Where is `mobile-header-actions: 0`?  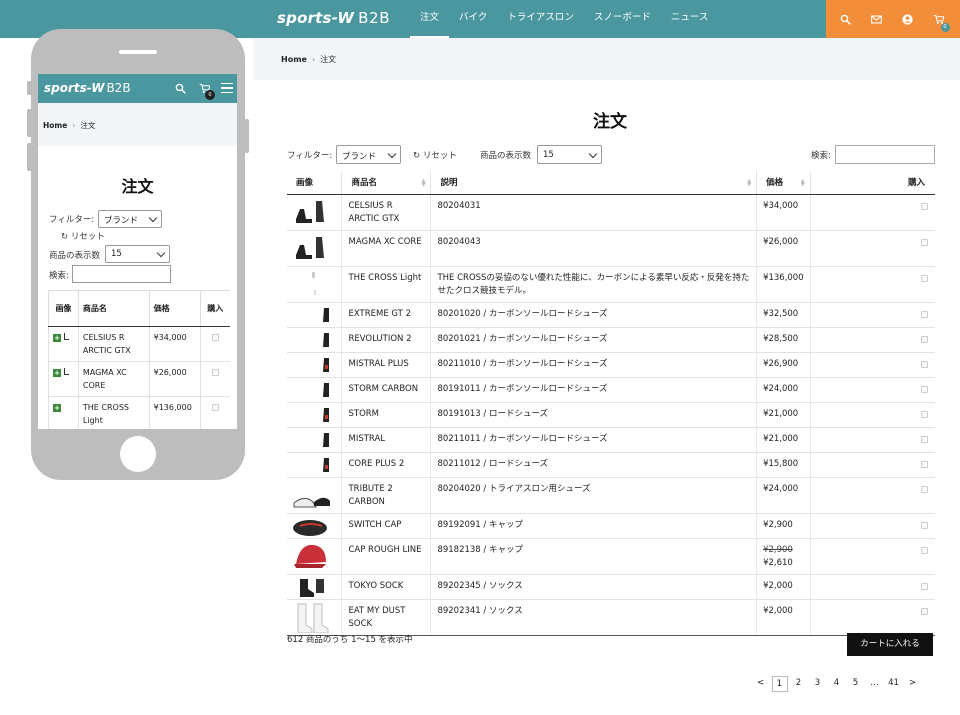
mobile-header-actions: 0 is located at coordinates (203, 90).